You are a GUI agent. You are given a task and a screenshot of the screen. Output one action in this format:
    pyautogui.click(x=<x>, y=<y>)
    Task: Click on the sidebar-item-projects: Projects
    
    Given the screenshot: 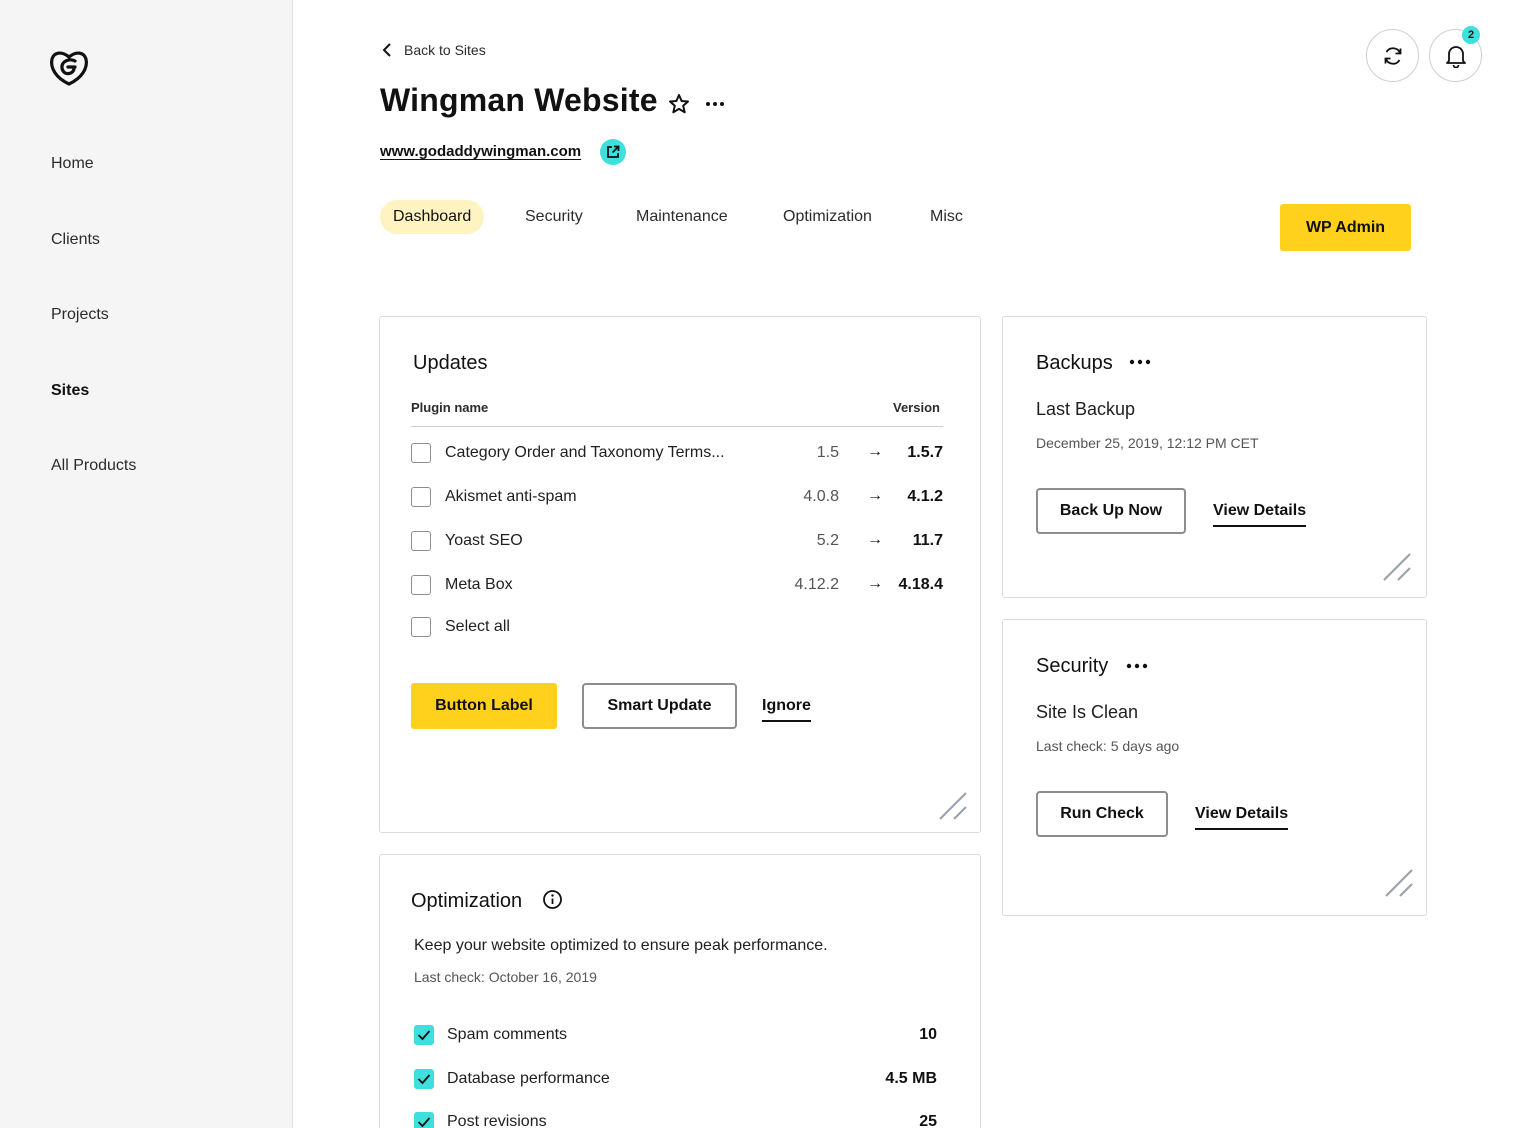 What is the action you would take?
    pyautogui.click(x=80, y=315)
    